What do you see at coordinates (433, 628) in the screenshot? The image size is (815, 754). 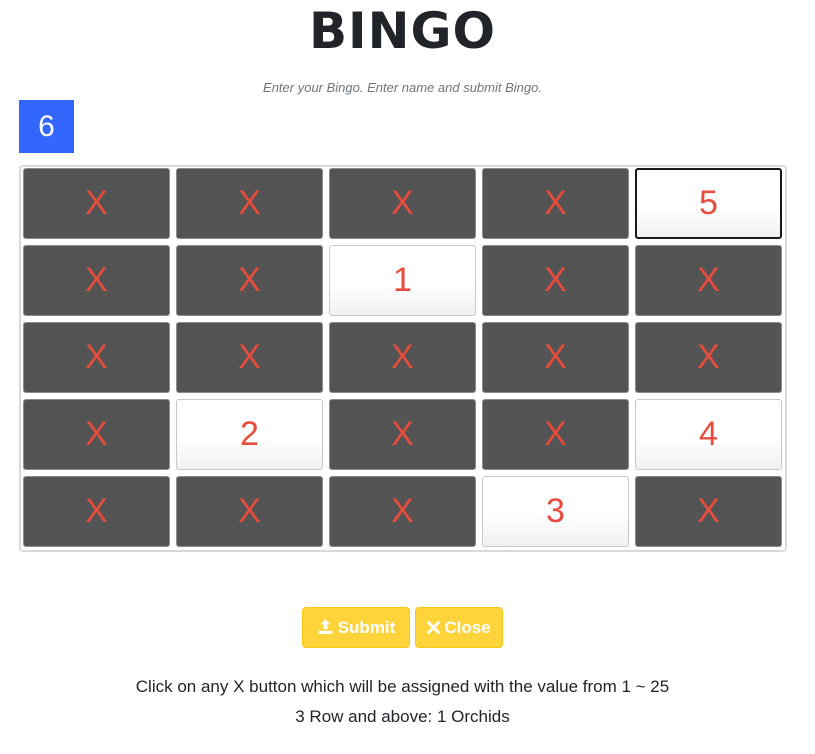 I see `close-icon` at bounding box center [433, 628].